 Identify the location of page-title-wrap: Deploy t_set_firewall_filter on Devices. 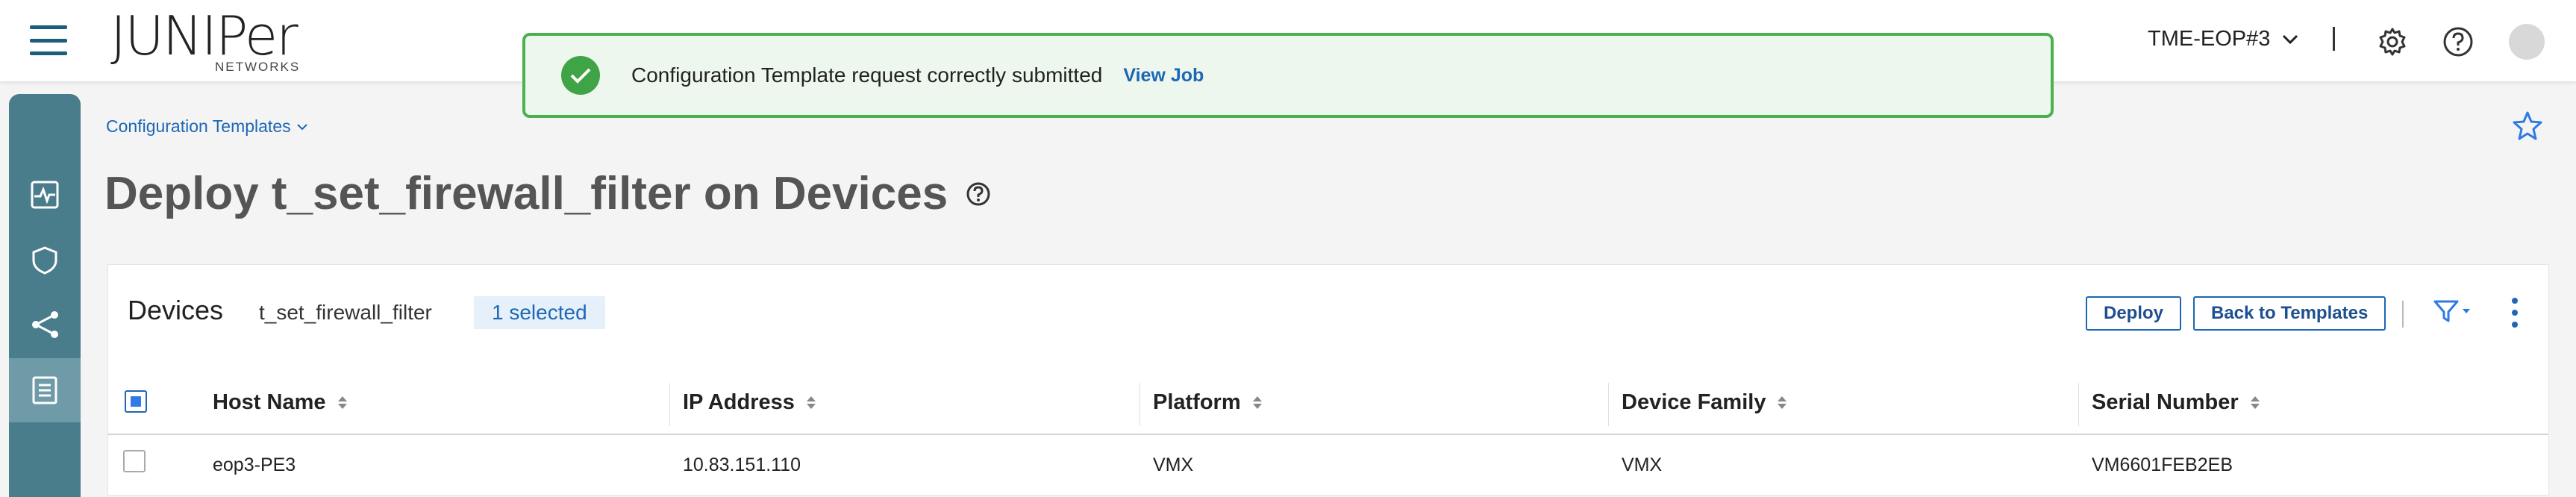
(547, 193).